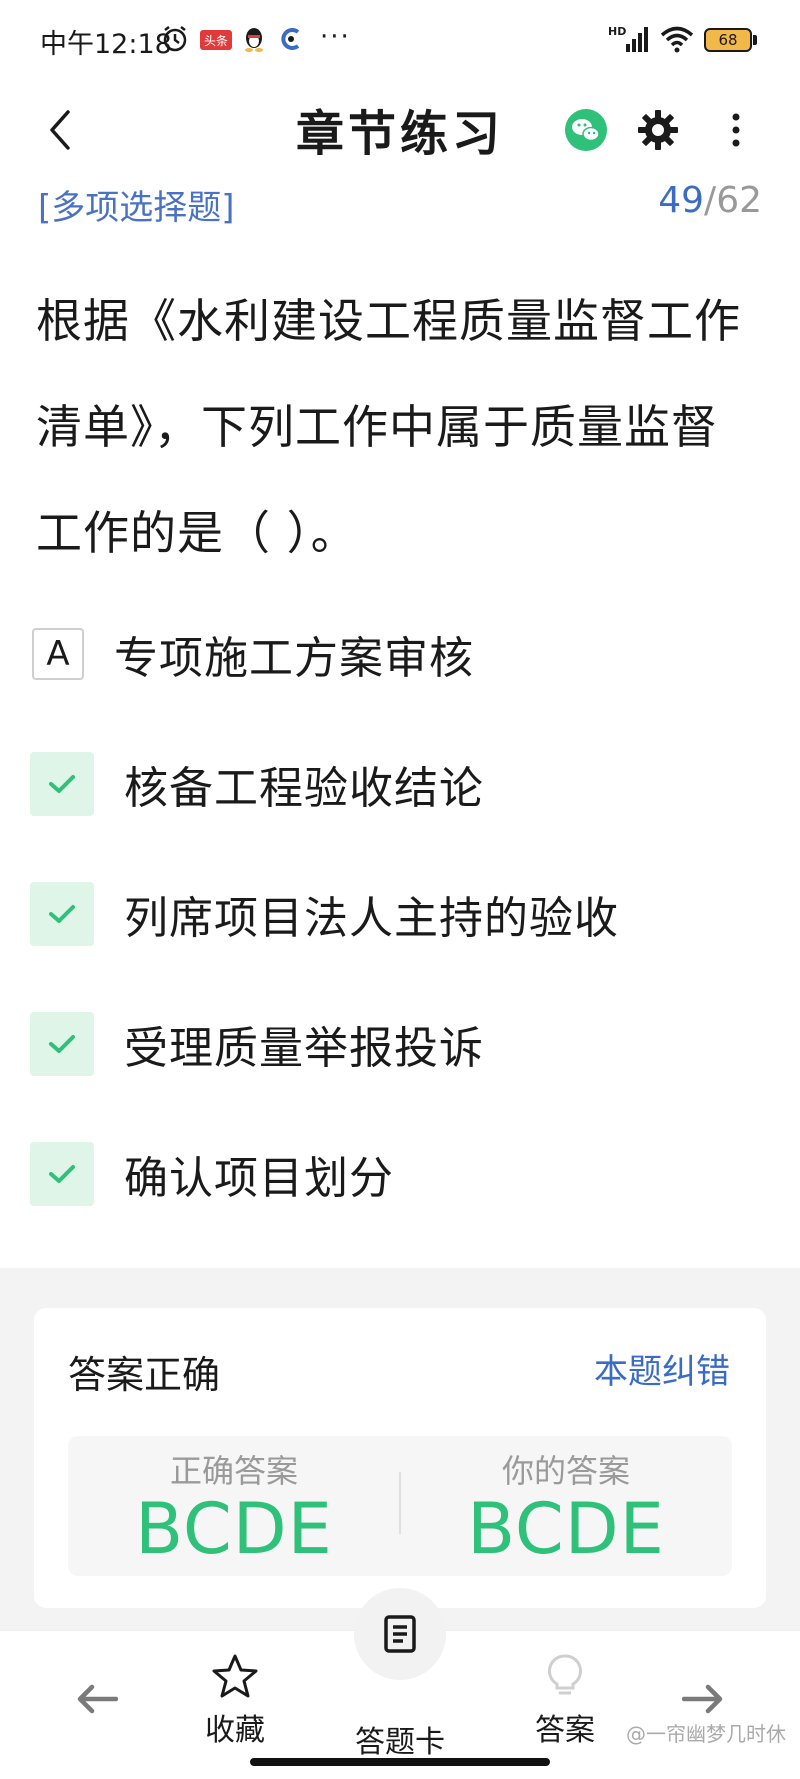 The width and height of the screenshot is (800, 1779). I want to click on more-menu-button, so click(736, 130).